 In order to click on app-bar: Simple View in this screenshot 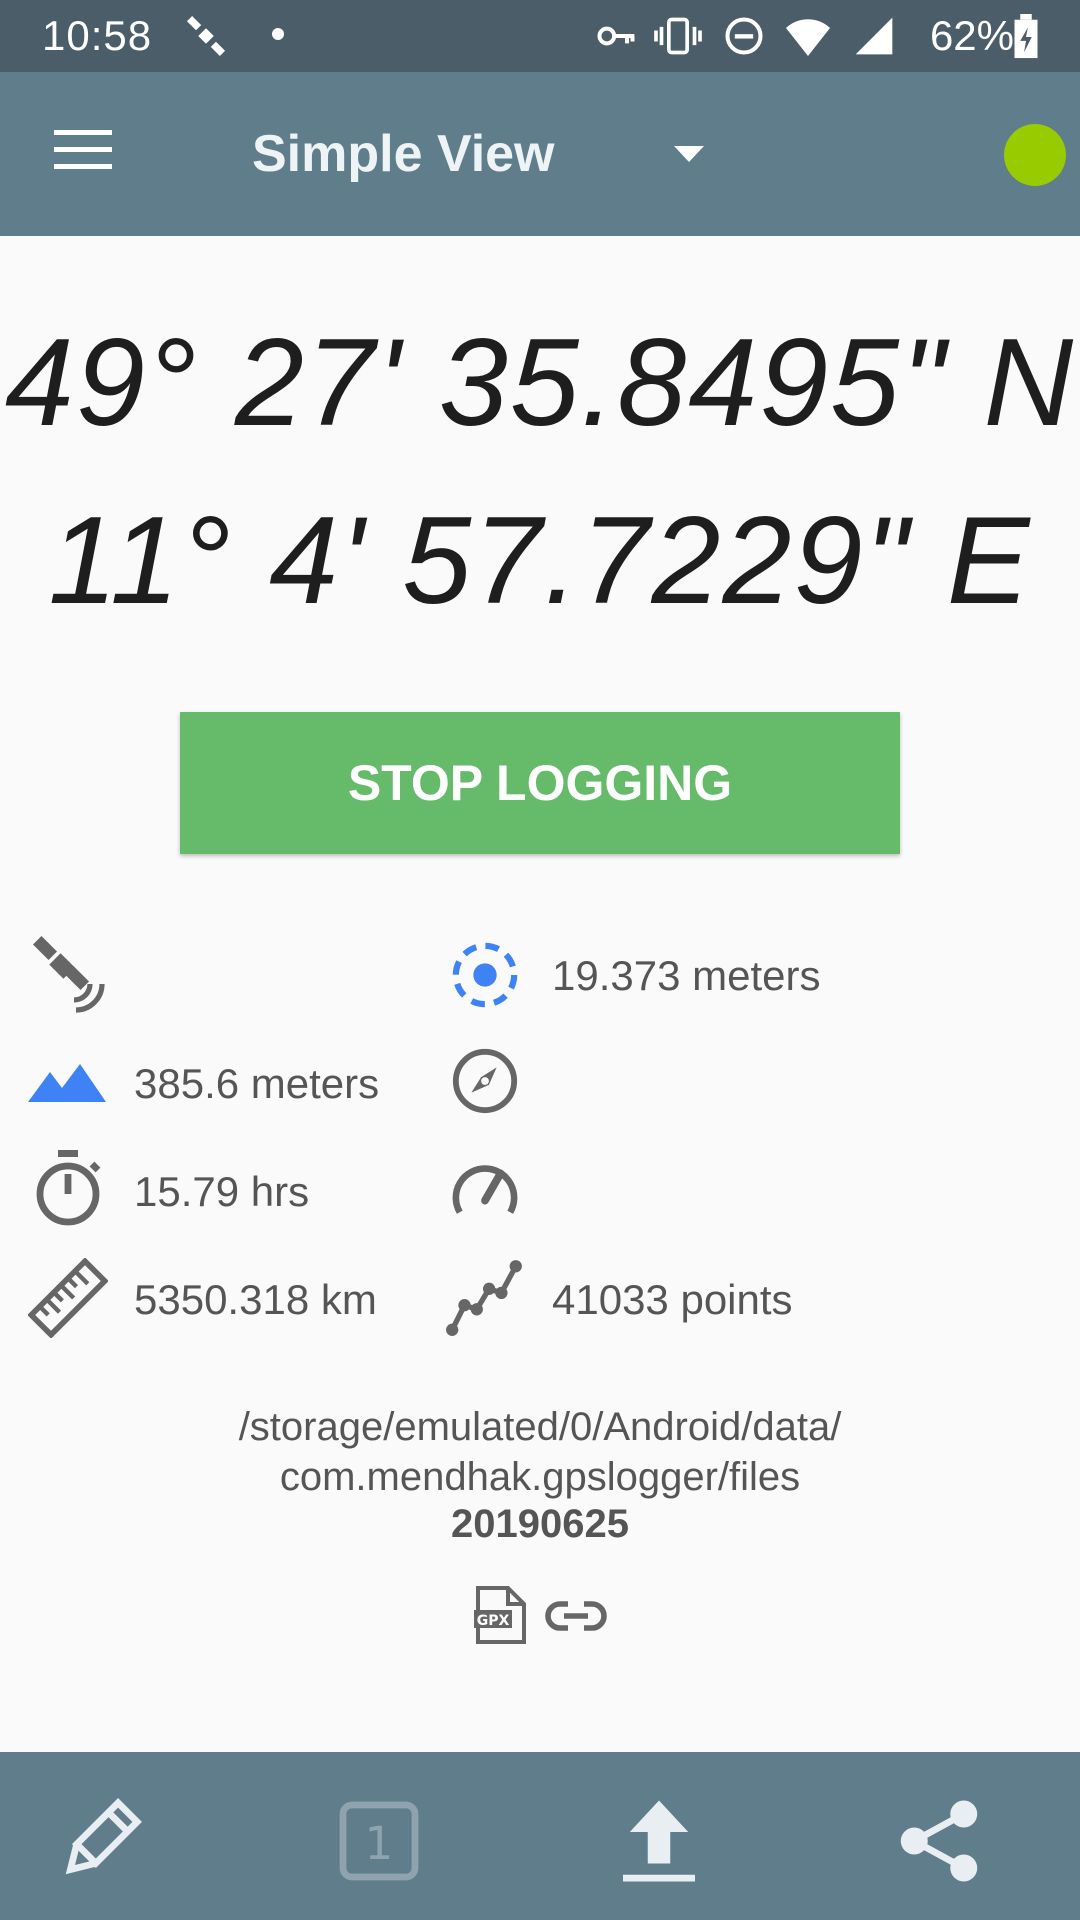, I will do `click(540, 154)`.